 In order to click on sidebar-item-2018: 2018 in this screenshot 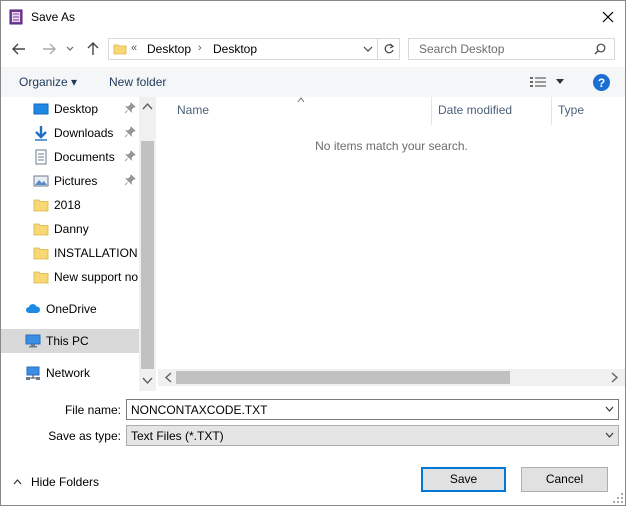, I will do `click(70, 205)`.